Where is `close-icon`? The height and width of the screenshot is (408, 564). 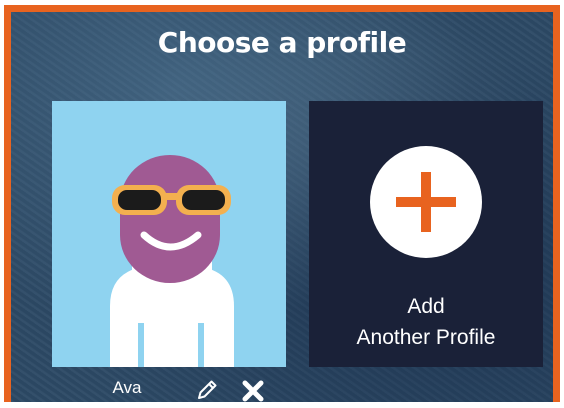
close-icon is located at coordinates (253, 391).